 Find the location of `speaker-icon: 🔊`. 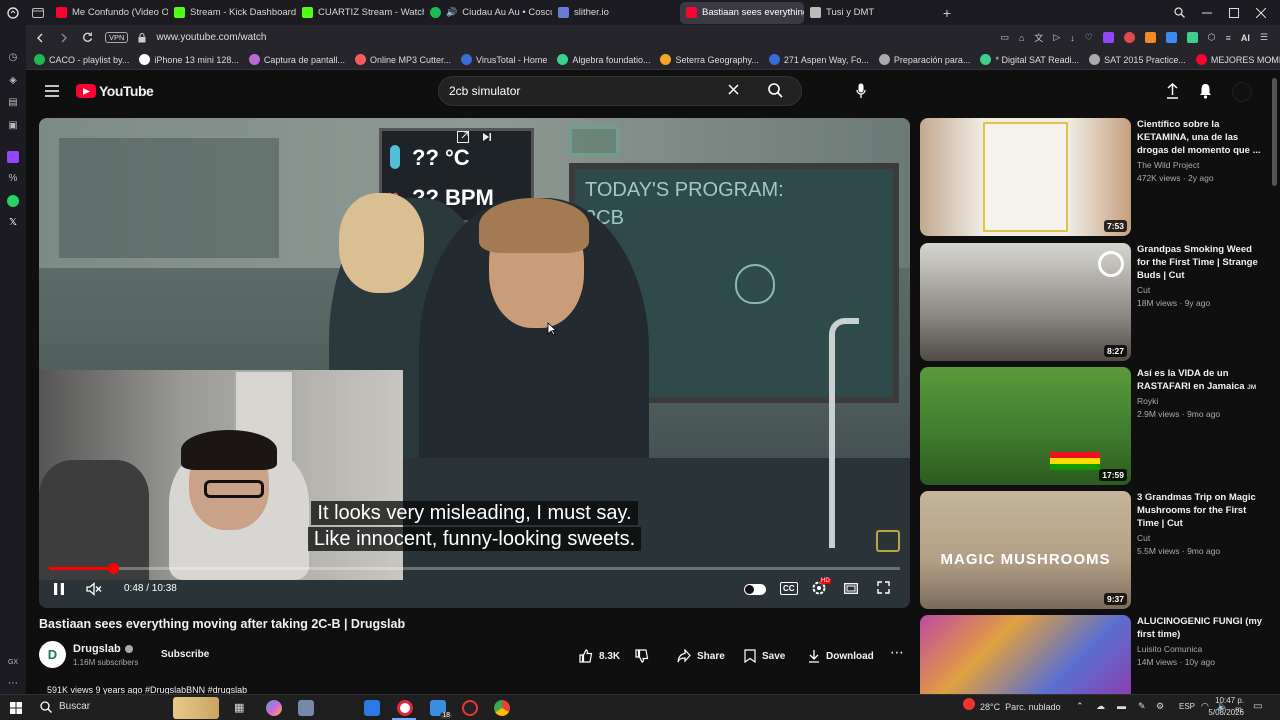

speaker-icon: 🔊 is located at coordinates (451, 12).